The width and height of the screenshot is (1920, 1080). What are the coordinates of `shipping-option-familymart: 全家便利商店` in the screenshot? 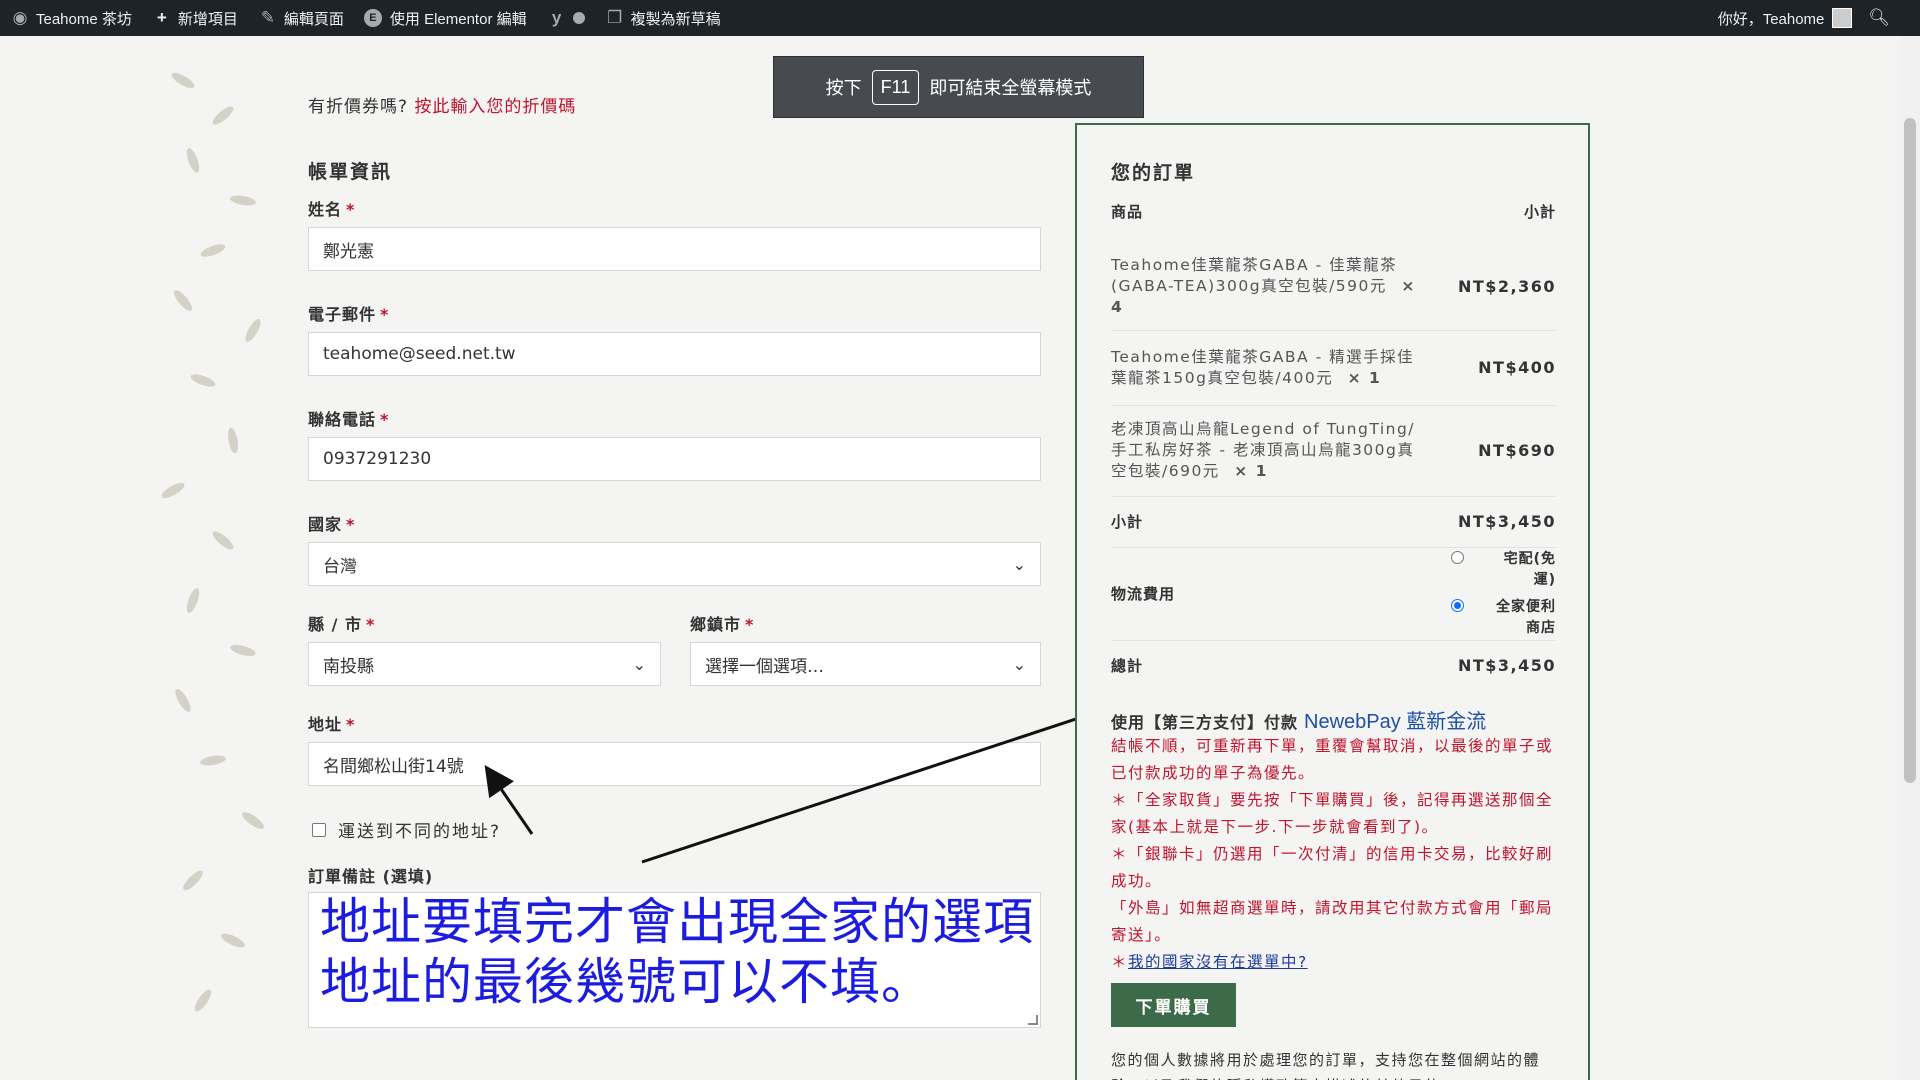 It's located at (1503, 618).